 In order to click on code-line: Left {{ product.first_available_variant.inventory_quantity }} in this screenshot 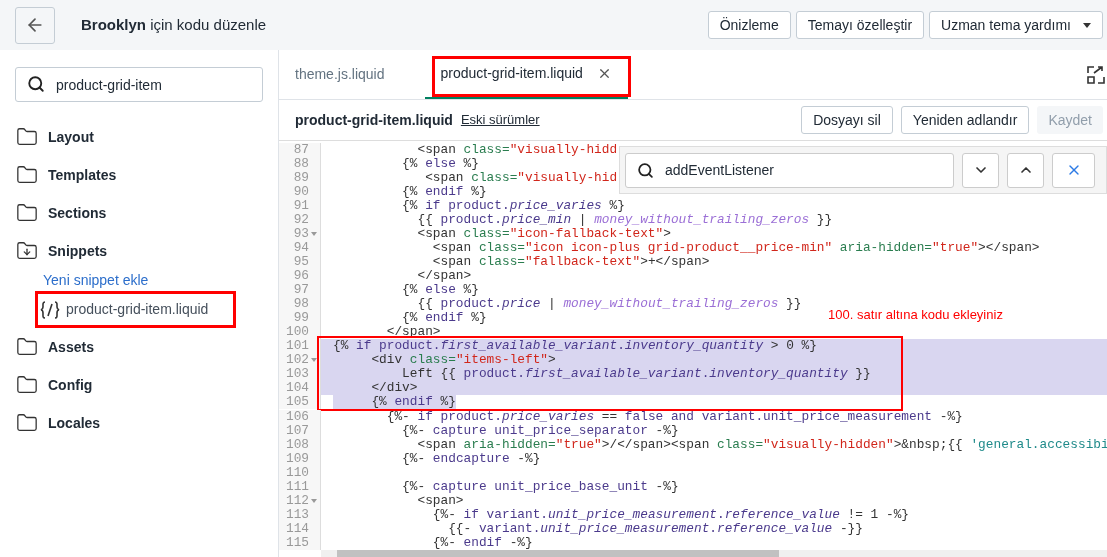, I will do `click(636, 374)`.